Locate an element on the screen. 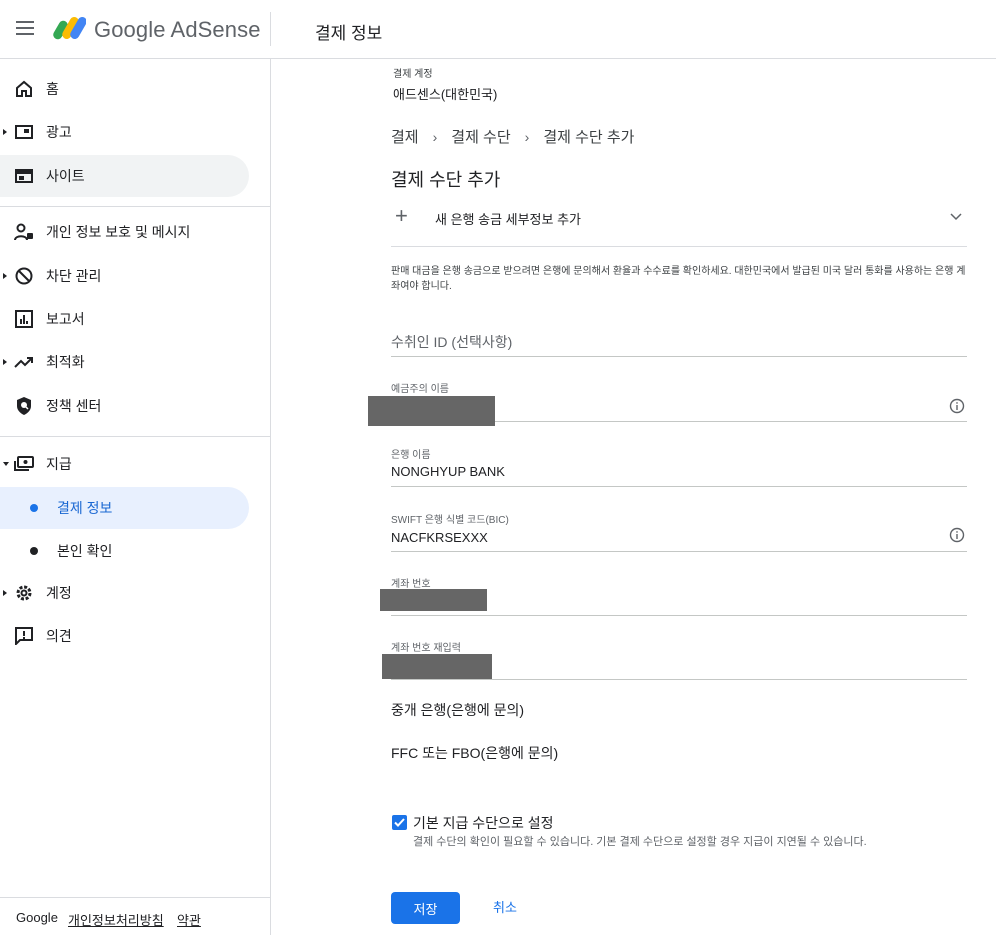 This screenshot has height=935, width=996. payee-id-placeholder: 수취인 ID (선택사항) is located at coordinates (452, 342).